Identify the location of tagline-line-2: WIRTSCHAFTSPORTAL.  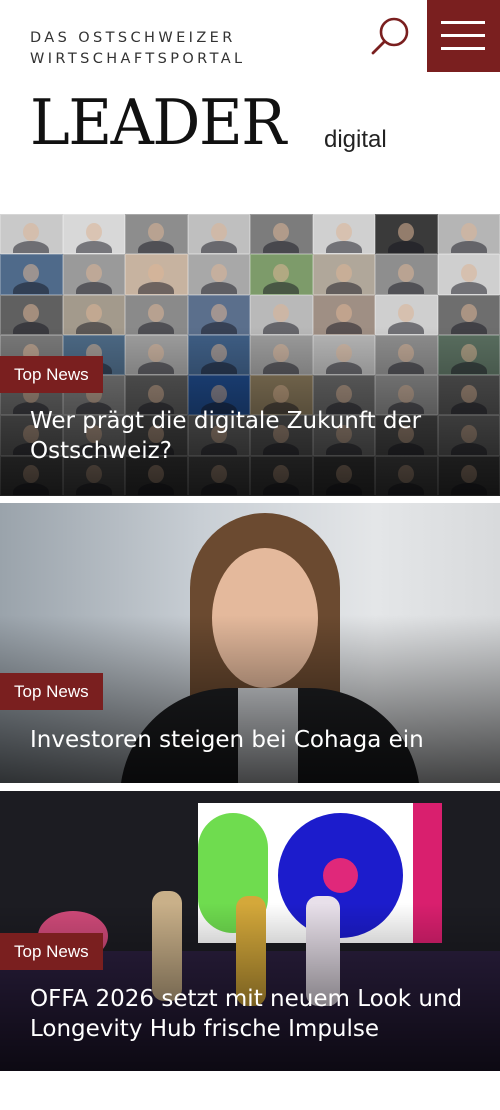
(138, 59).